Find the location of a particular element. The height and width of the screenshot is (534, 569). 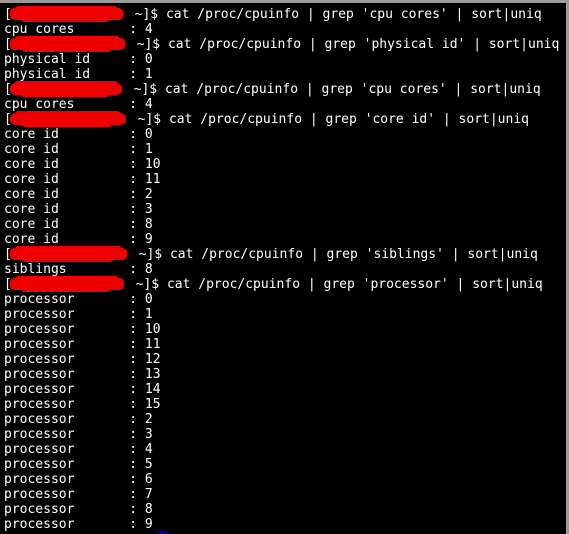

terminal-output-line: processor : 8 is located at coordinates (78, 509).